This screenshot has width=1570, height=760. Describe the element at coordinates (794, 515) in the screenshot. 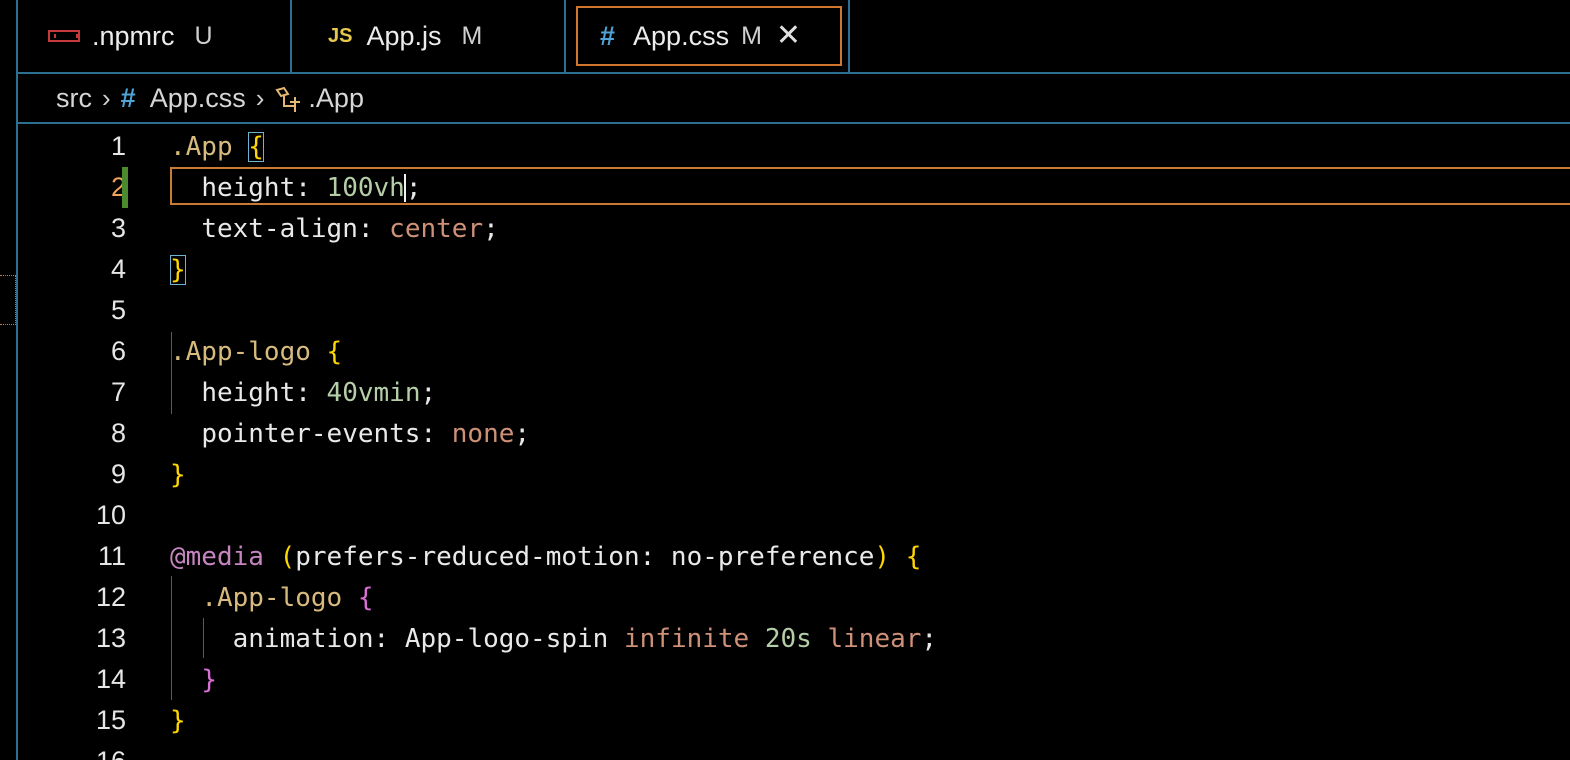

I see `code-line: 10` at that location.